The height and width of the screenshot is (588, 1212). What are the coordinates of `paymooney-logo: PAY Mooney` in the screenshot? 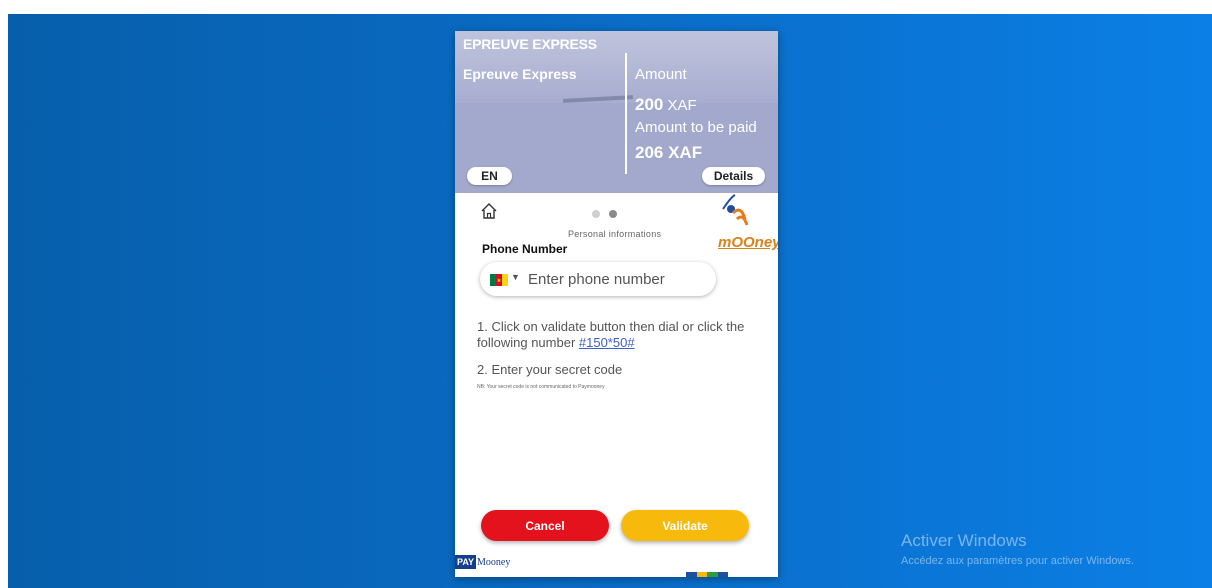 It's located at (482, 562).